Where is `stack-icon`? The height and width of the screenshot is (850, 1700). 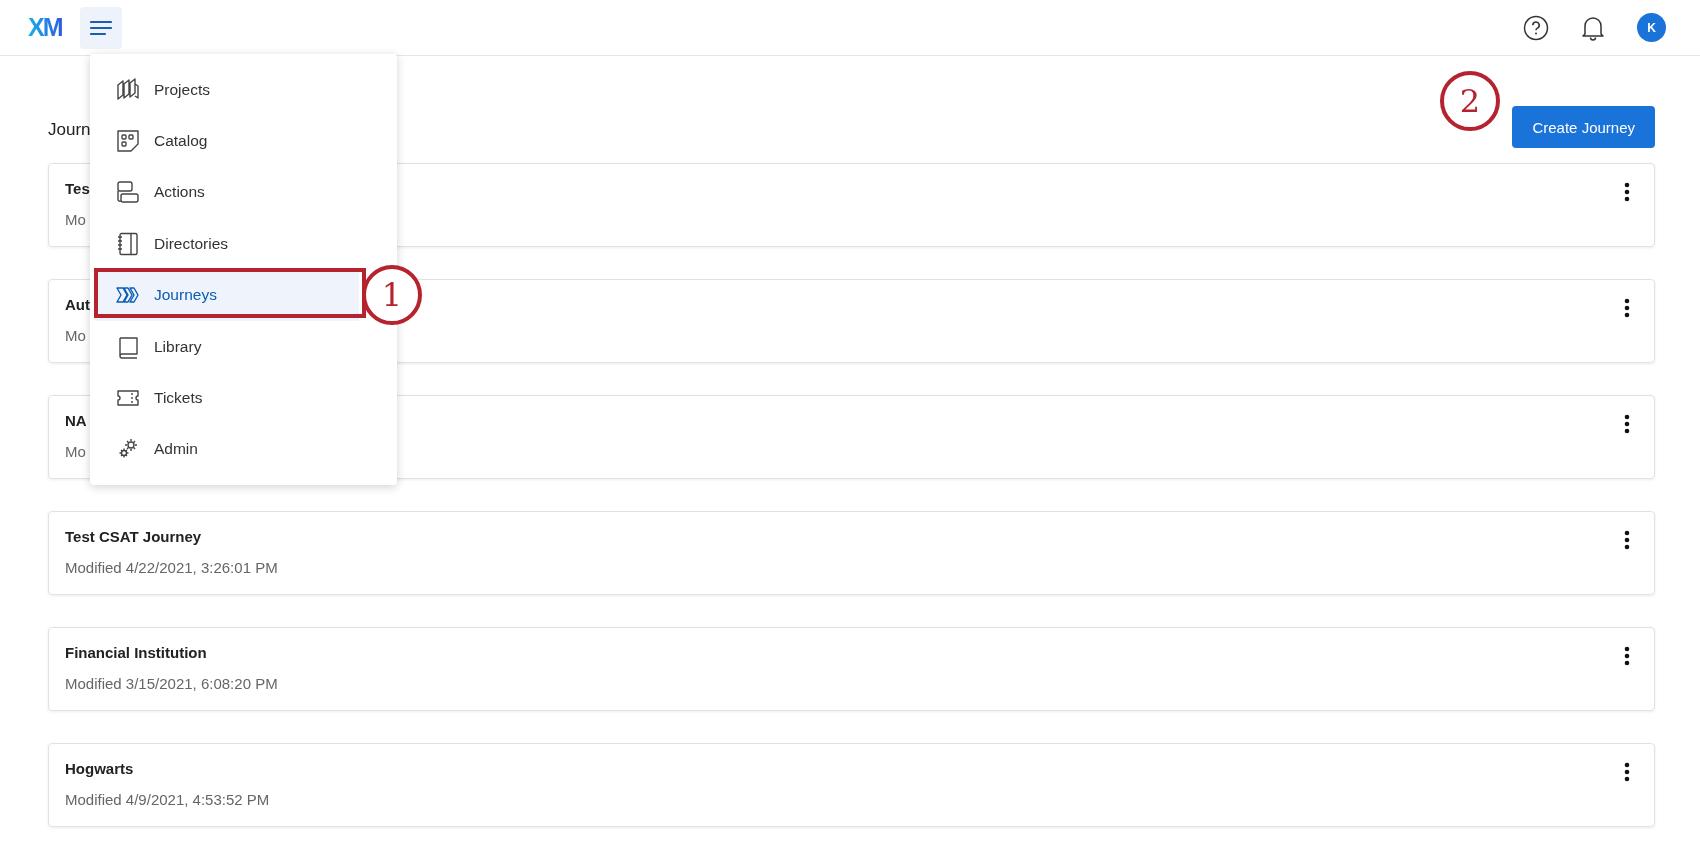
stack-icon is located at coordinates (128, 89).